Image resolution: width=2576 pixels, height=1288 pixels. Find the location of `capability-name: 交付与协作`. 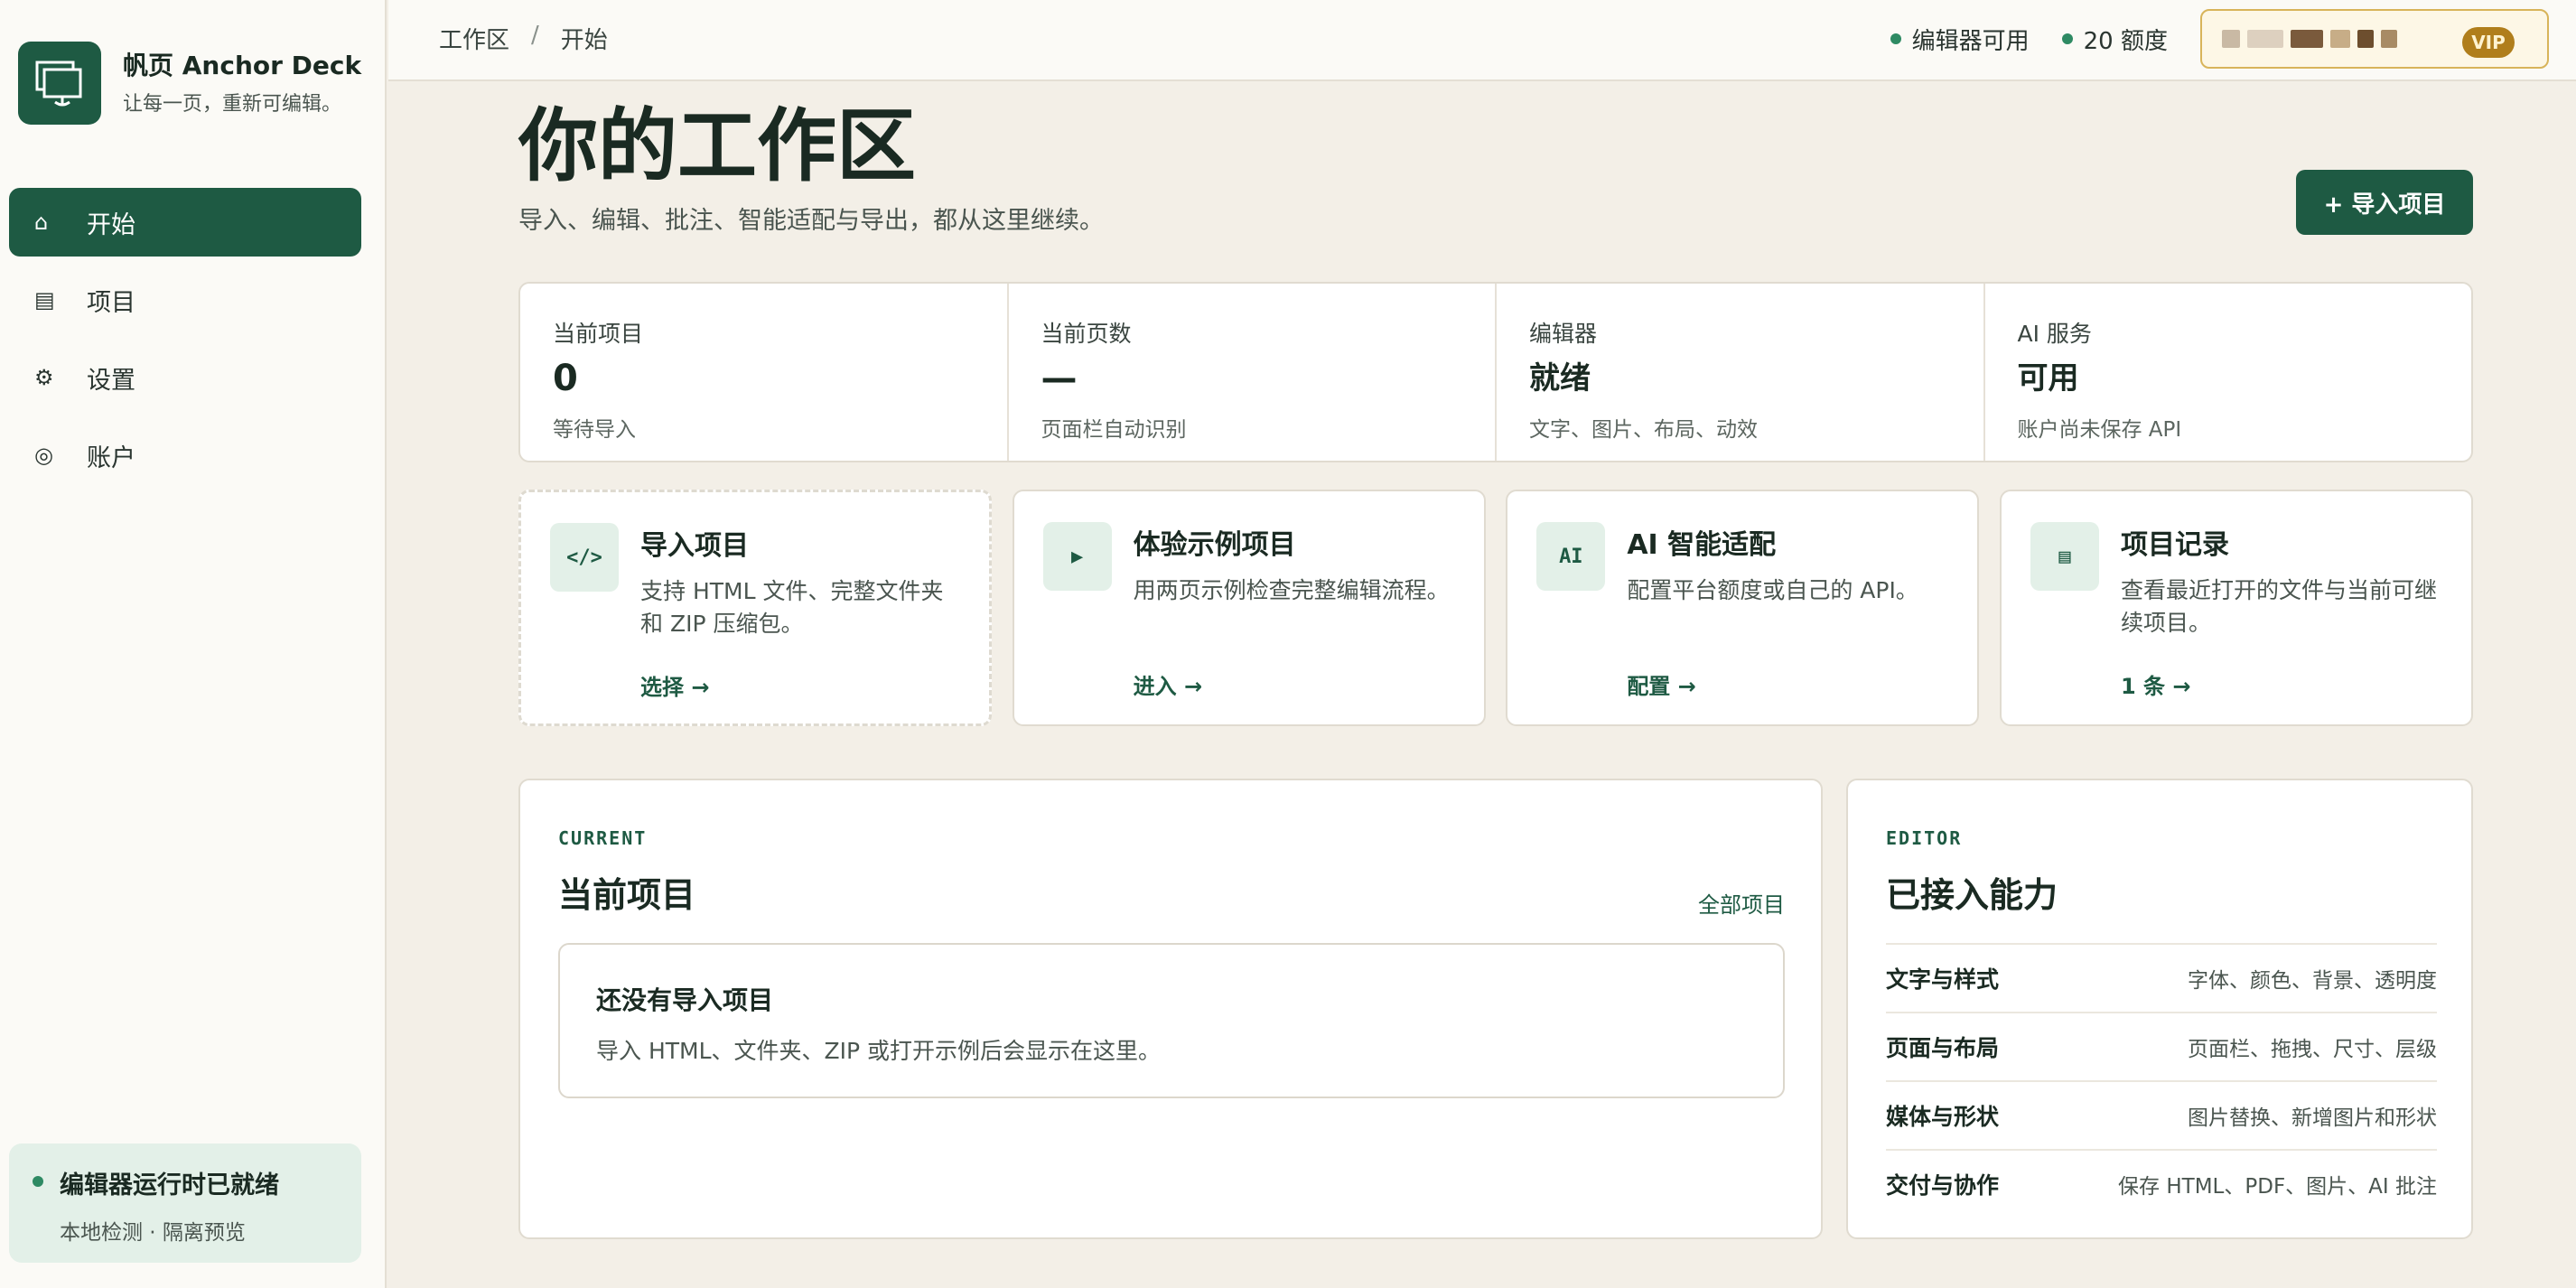

capability-name: 交付与协作 is located at coordinates (1943, 1185).